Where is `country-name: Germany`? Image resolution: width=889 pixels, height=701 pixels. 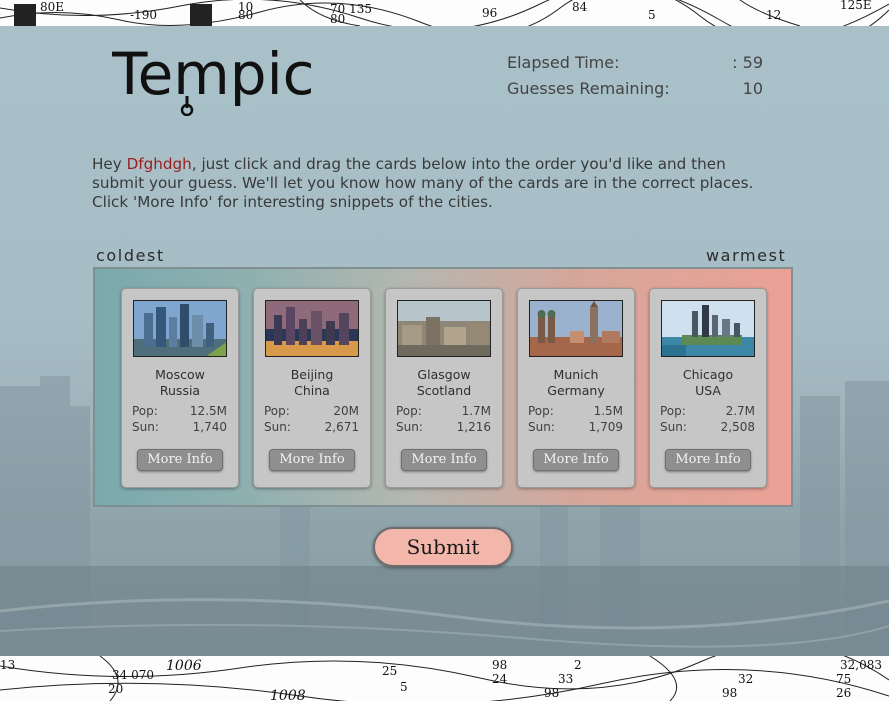
country-name: Germany is located at coordinates (576, 390).